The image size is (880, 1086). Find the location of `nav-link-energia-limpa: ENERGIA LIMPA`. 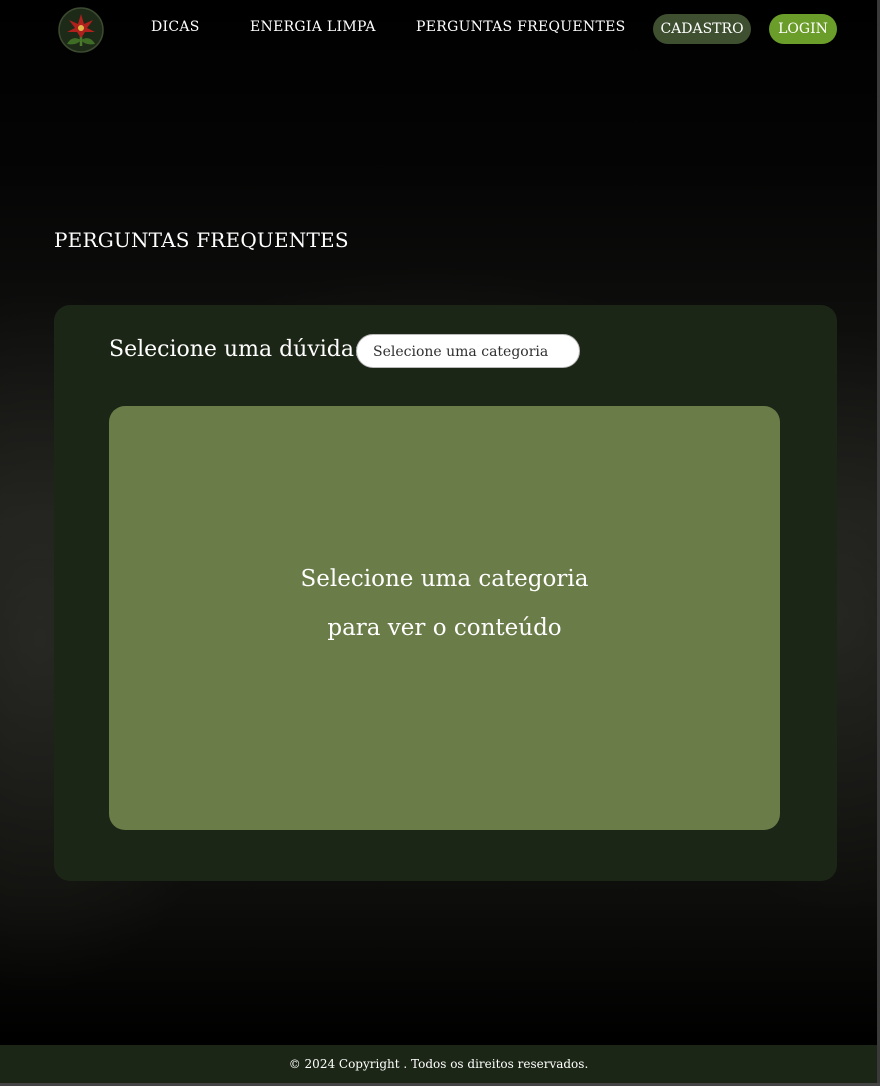

nav-link-energia-limpa: ENERGIA LIMPA is located at coordinates (313, 27).